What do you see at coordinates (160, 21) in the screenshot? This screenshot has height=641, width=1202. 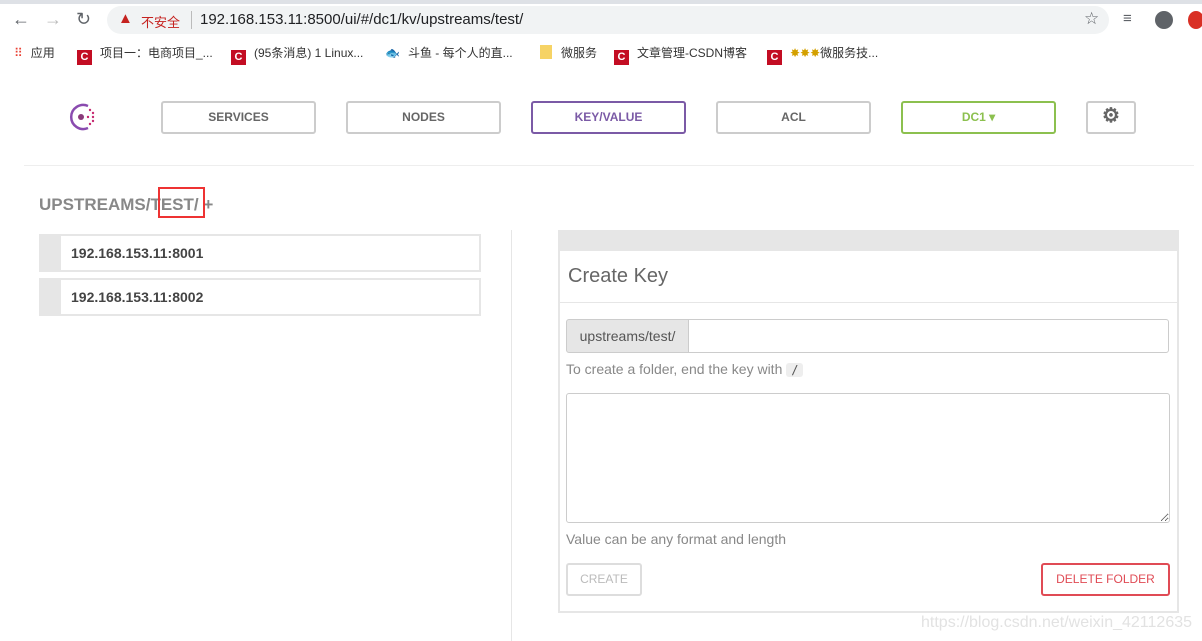 I see `security-label: 不安全` at bounding box center [160, 21].